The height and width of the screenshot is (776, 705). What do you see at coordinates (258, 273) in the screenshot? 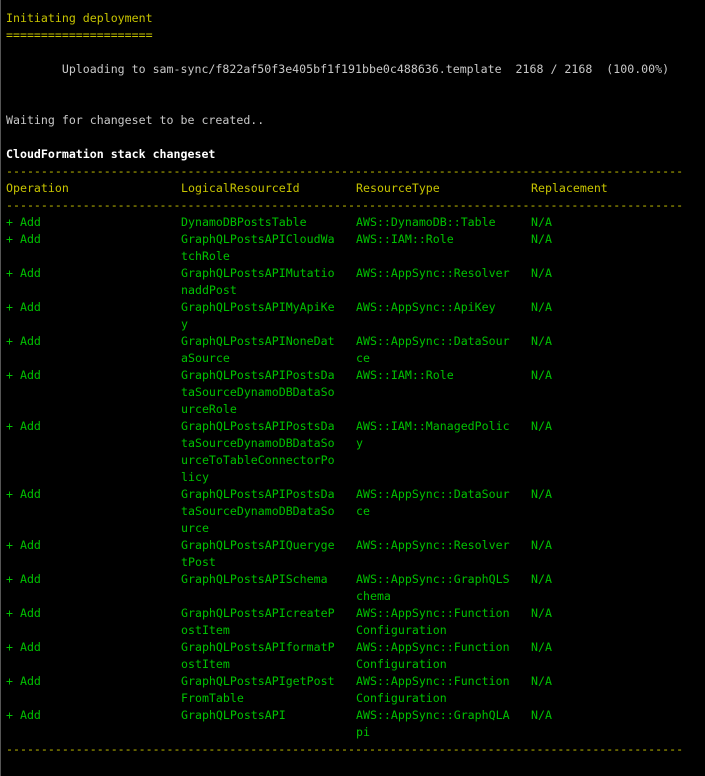
I see `cell-logical-resource-id-line: GraphQLPostsAPIMutatio` at bounding box center [258, 273].